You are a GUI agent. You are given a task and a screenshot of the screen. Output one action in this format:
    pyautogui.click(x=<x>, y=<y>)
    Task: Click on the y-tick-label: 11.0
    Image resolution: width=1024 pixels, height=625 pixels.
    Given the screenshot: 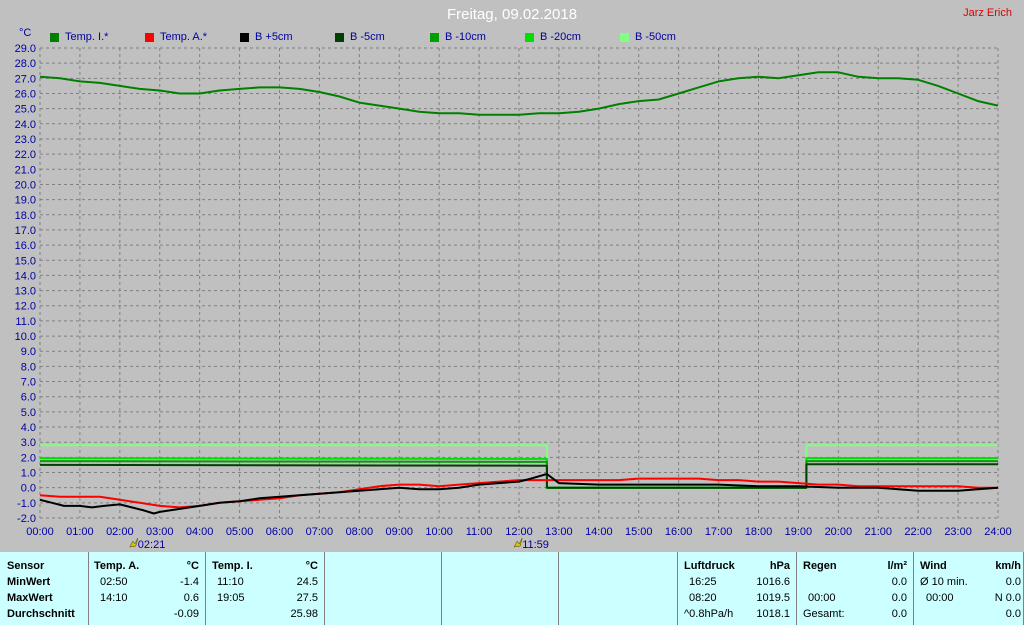 What is the action you would take?
    pyautogui.click(x=25, y=322)
    